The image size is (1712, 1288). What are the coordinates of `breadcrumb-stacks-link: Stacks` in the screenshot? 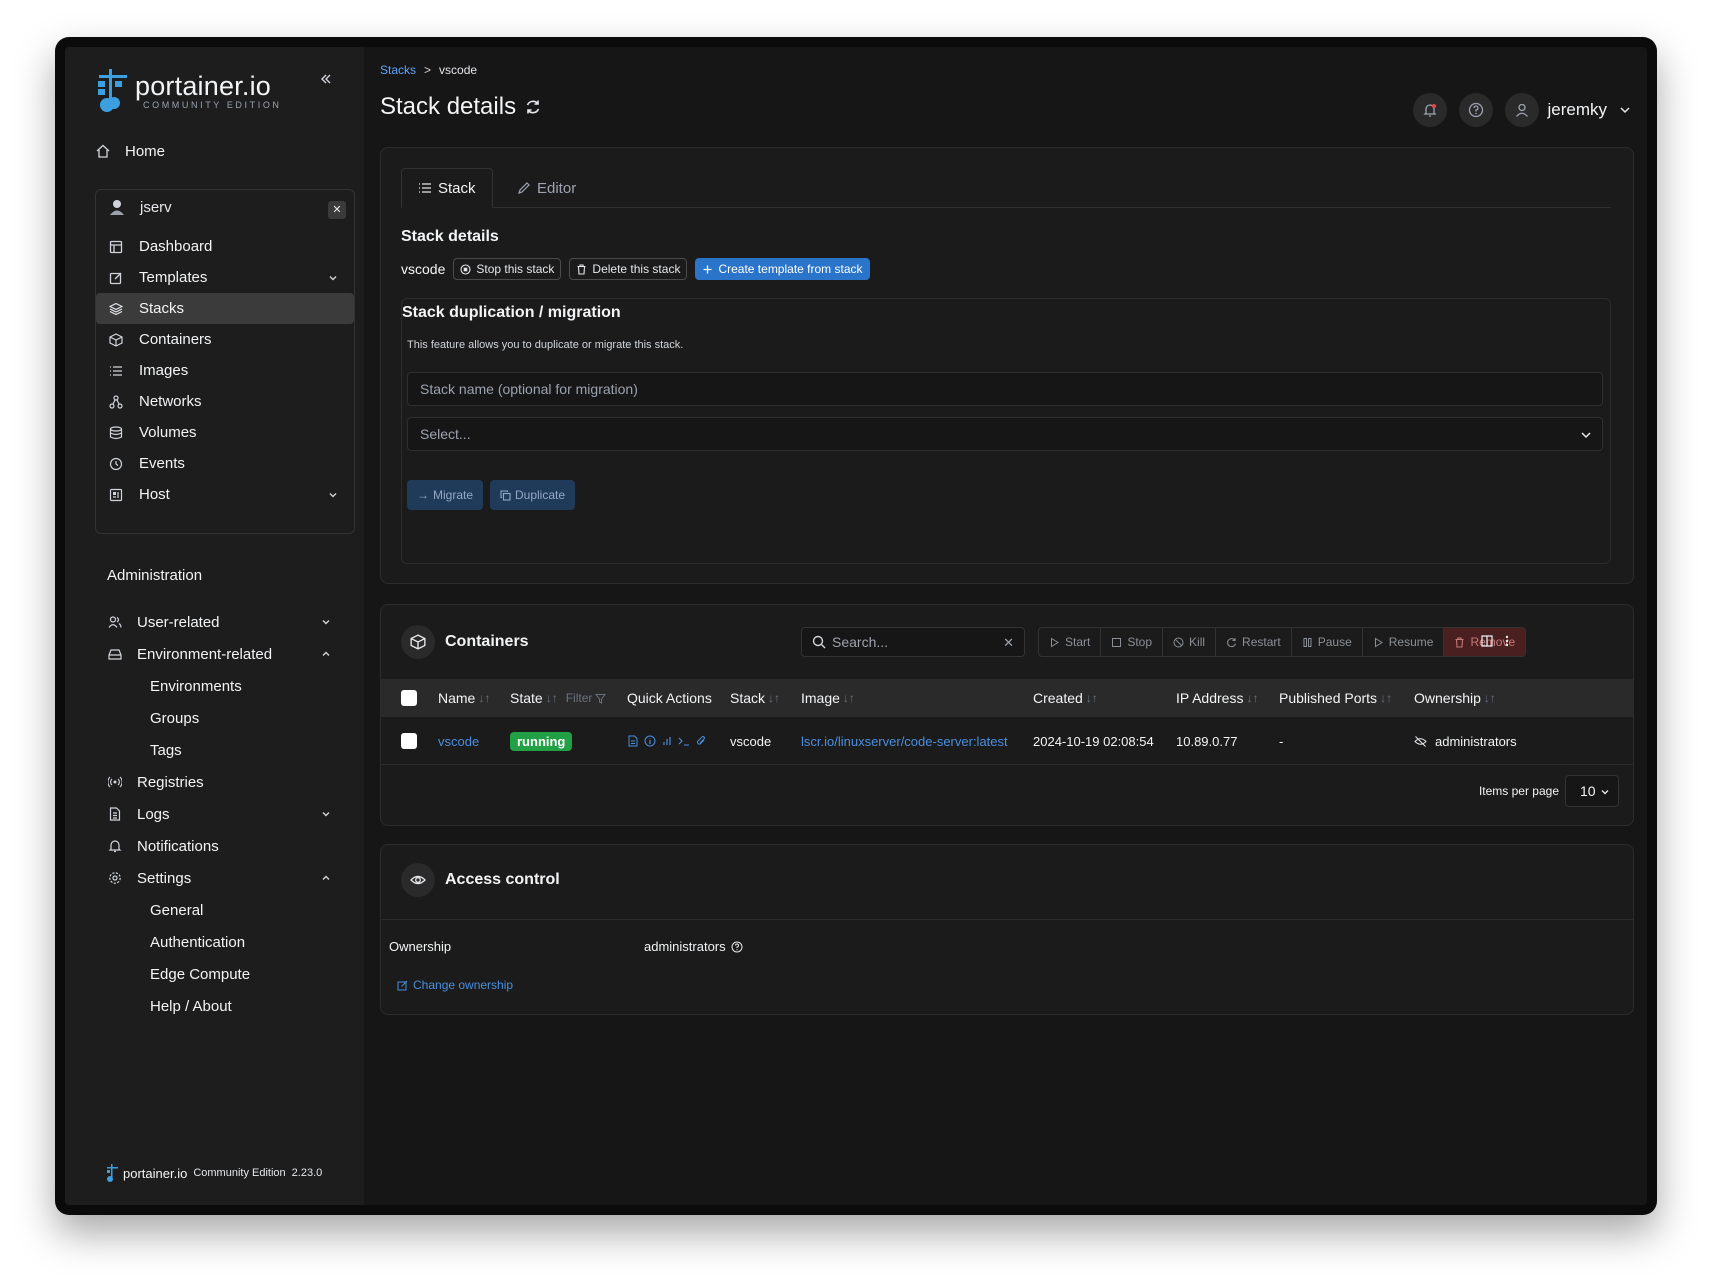 It's located at (398, 70).